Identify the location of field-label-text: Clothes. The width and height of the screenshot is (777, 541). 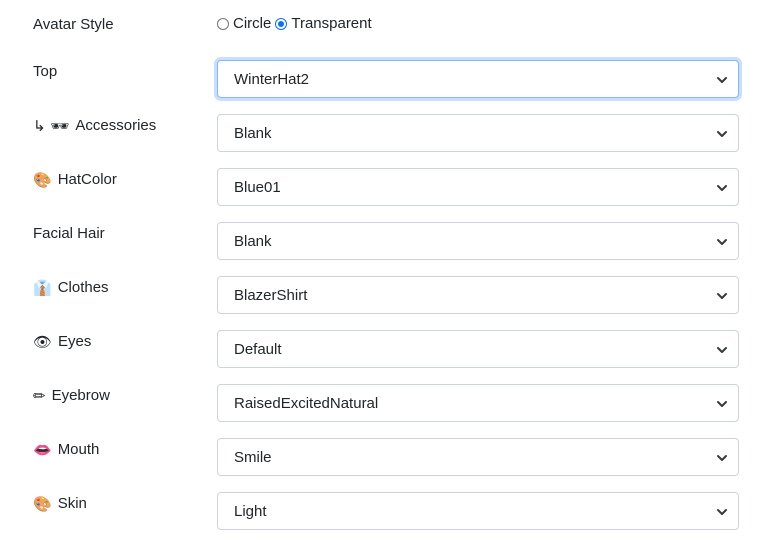
(83, 287).